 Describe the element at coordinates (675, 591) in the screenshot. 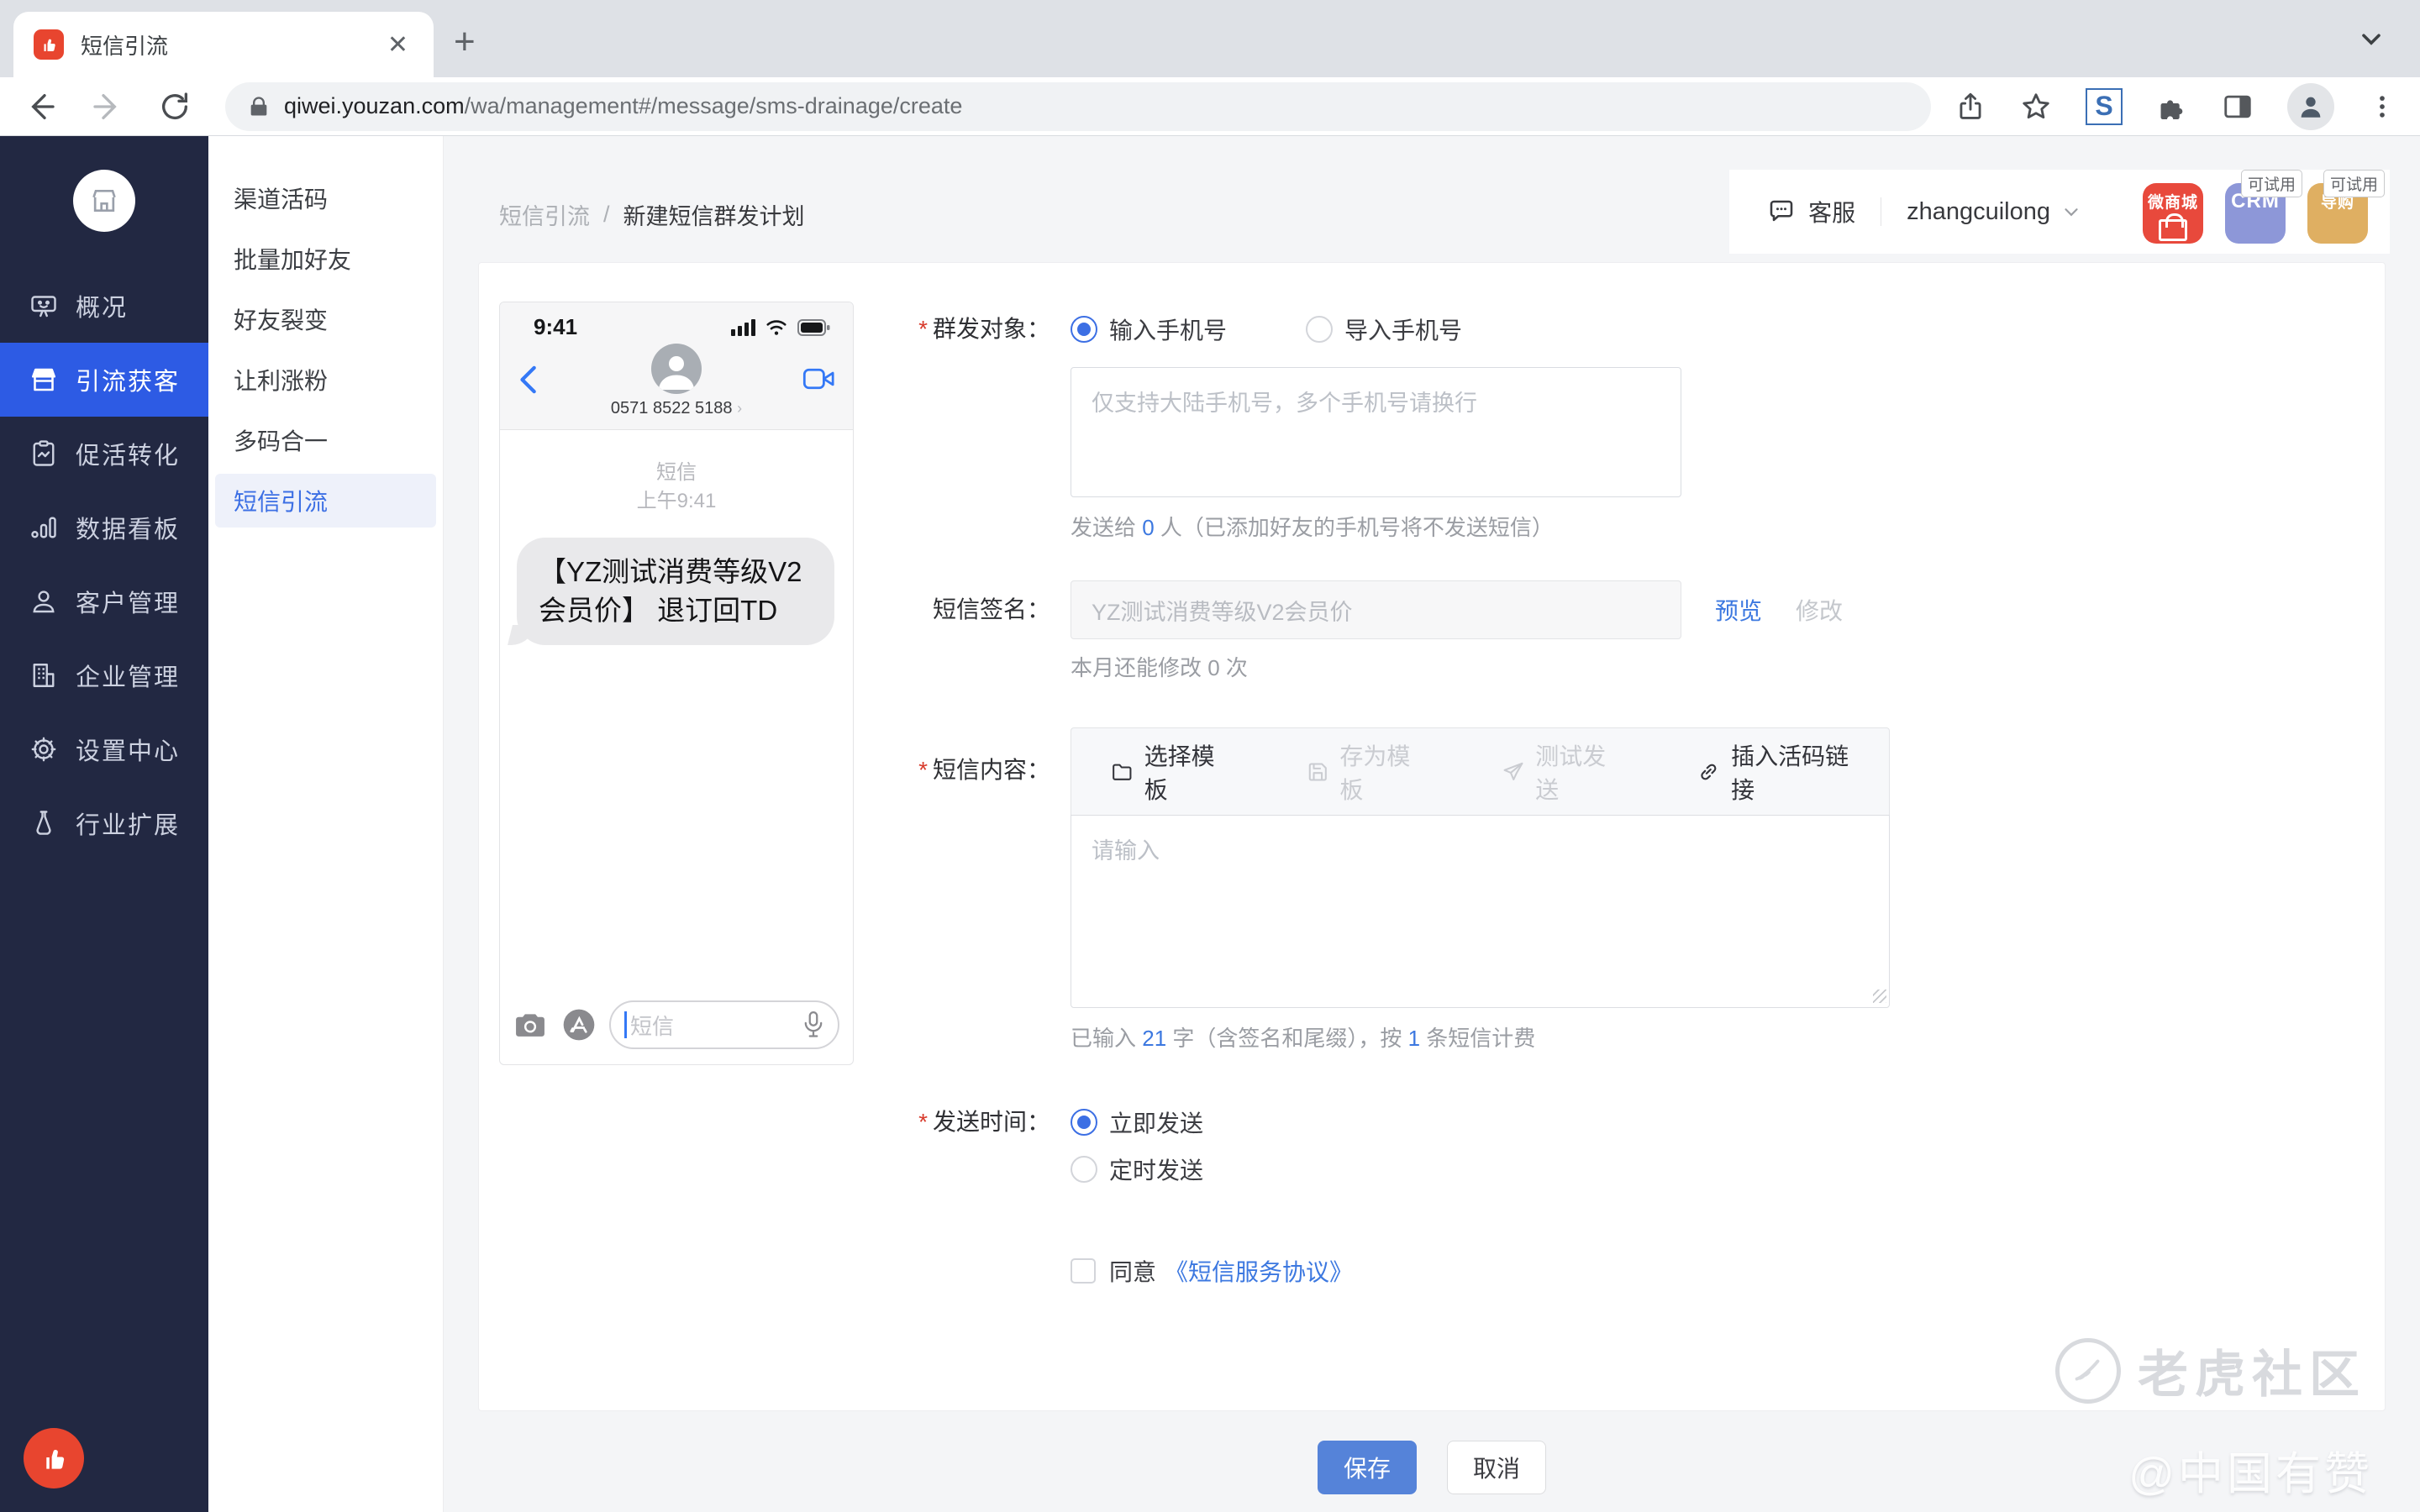

I see `sms-bubble: 【YZ测试消费等级V2会员价】 退订回TD` at that location.